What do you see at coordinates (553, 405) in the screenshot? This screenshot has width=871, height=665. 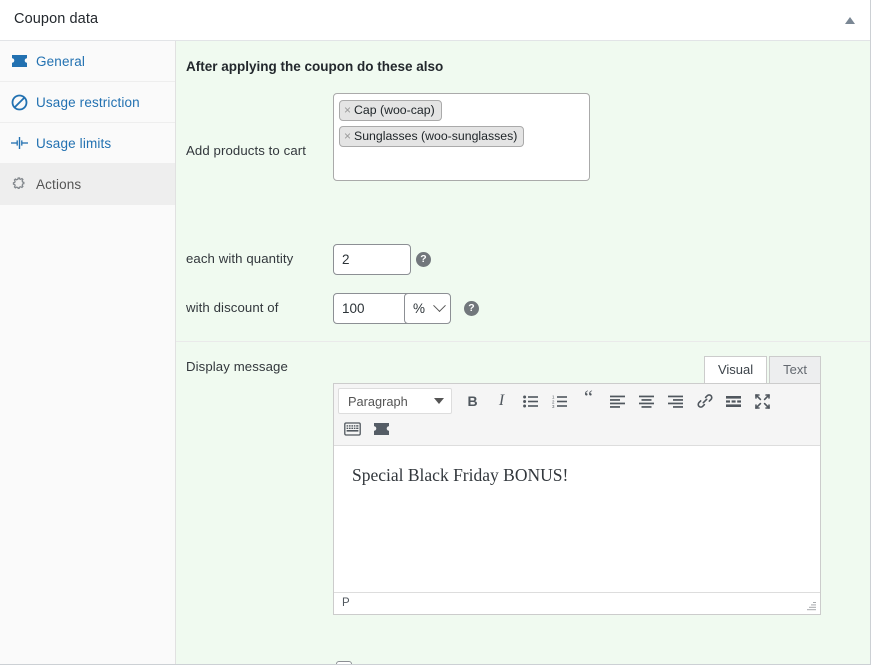 I see `svg-text: 3` at bounding box center [553, 405].